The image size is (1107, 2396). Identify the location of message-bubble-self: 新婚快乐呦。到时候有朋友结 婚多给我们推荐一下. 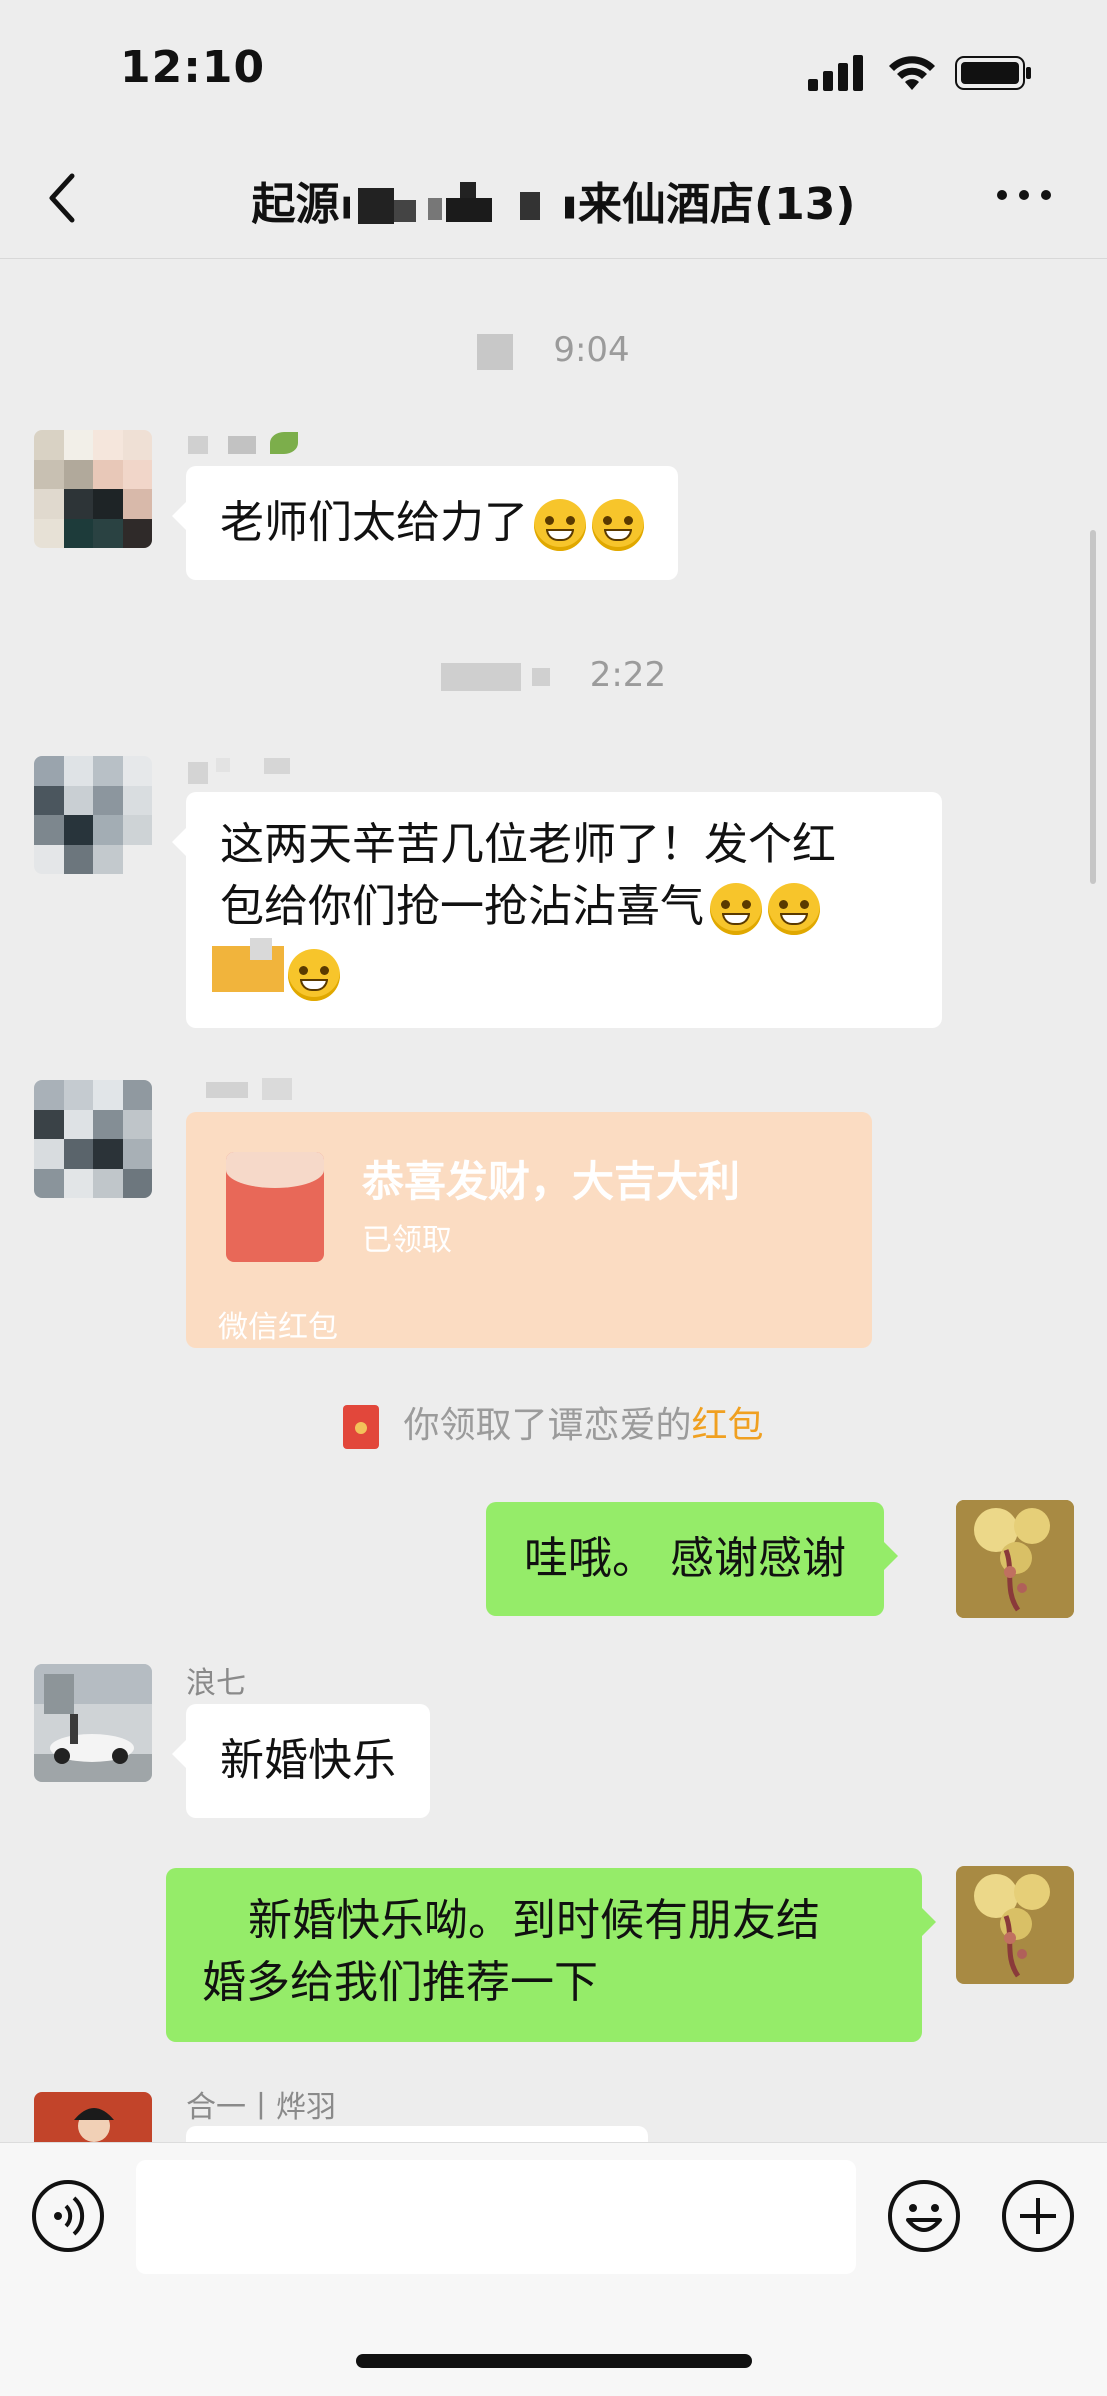
(551, 1955).